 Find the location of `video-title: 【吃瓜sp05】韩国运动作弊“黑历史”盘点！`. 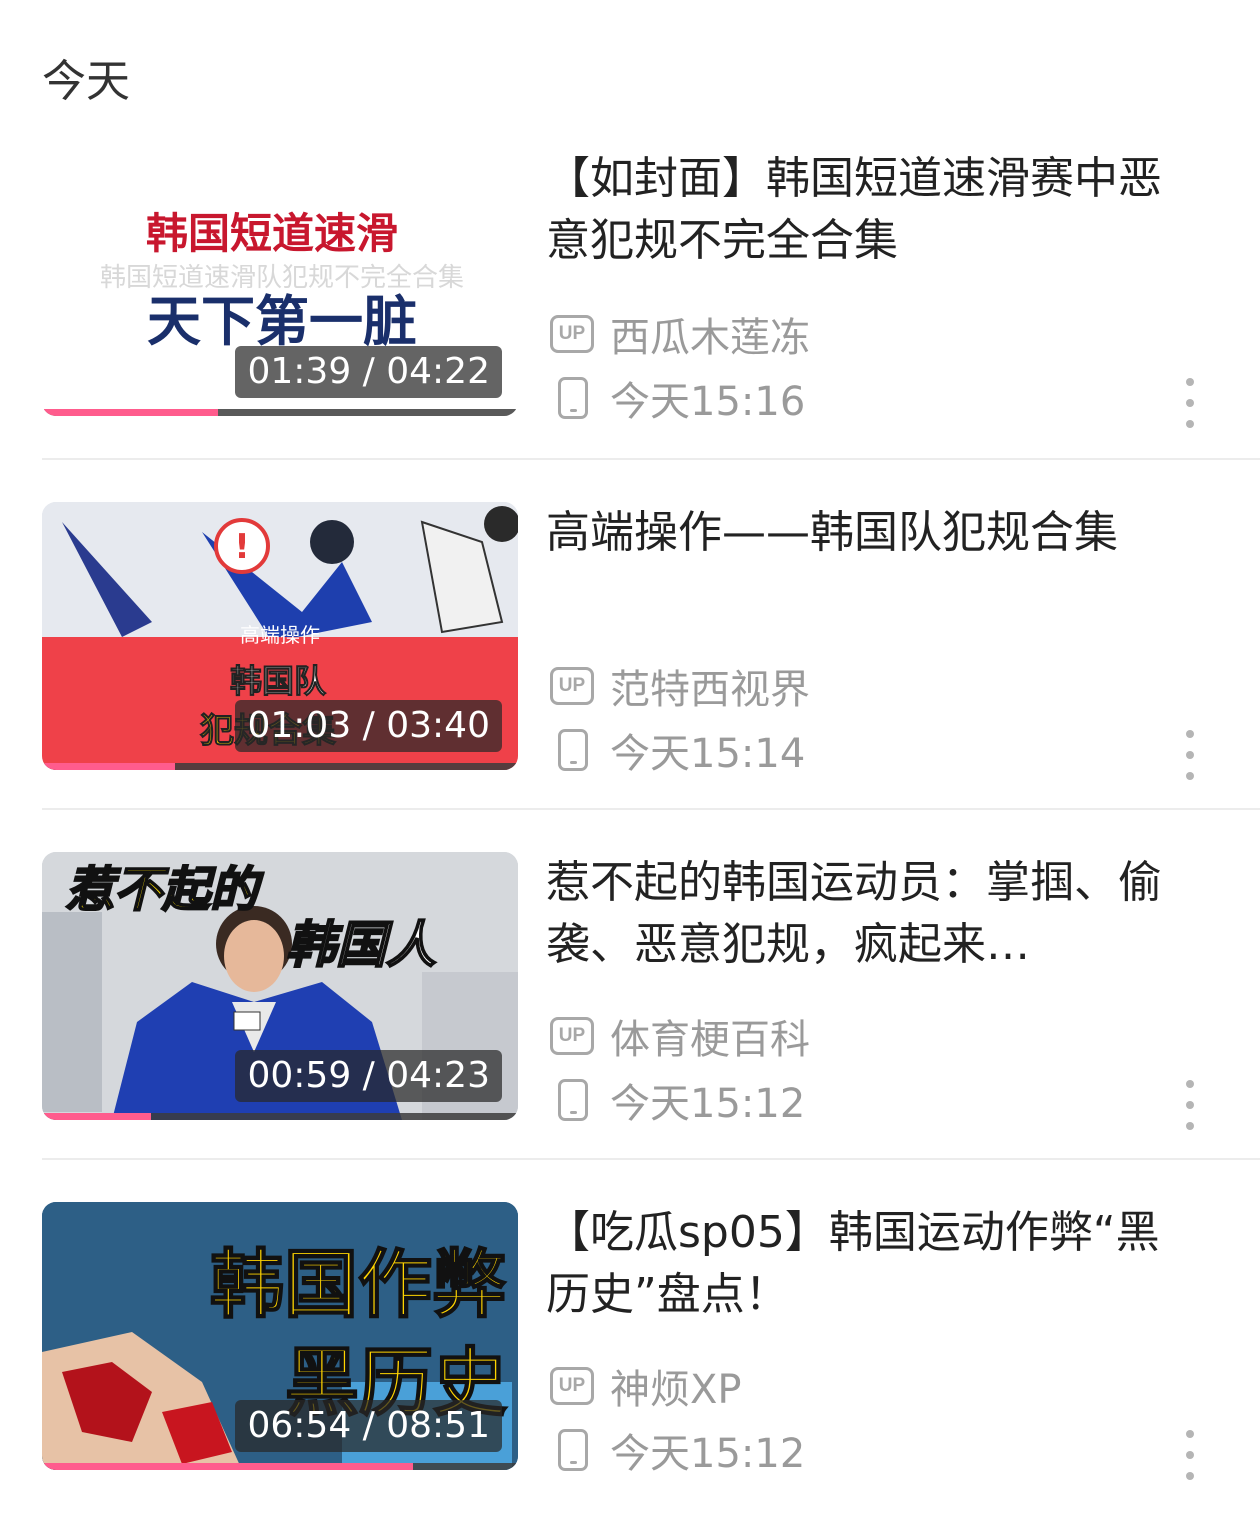

video-title: 【吃瓜sp05】韩国运动作弊“黑历史”盘点！ is located at coordinates (866, 1264).